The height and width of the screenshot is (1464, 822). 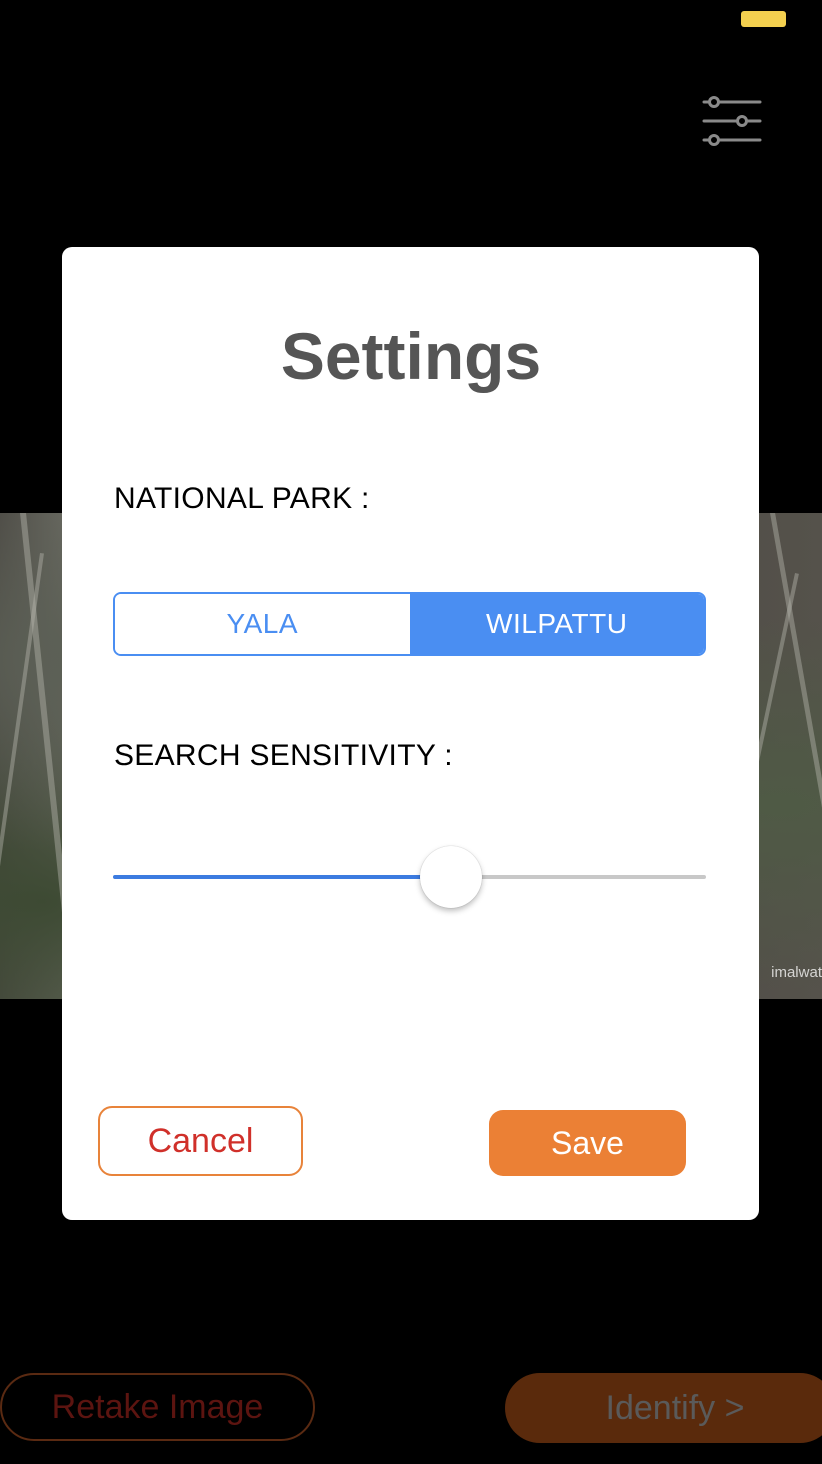 I want to click on cancel-button: Cancel, so click(x=200, y=1141).